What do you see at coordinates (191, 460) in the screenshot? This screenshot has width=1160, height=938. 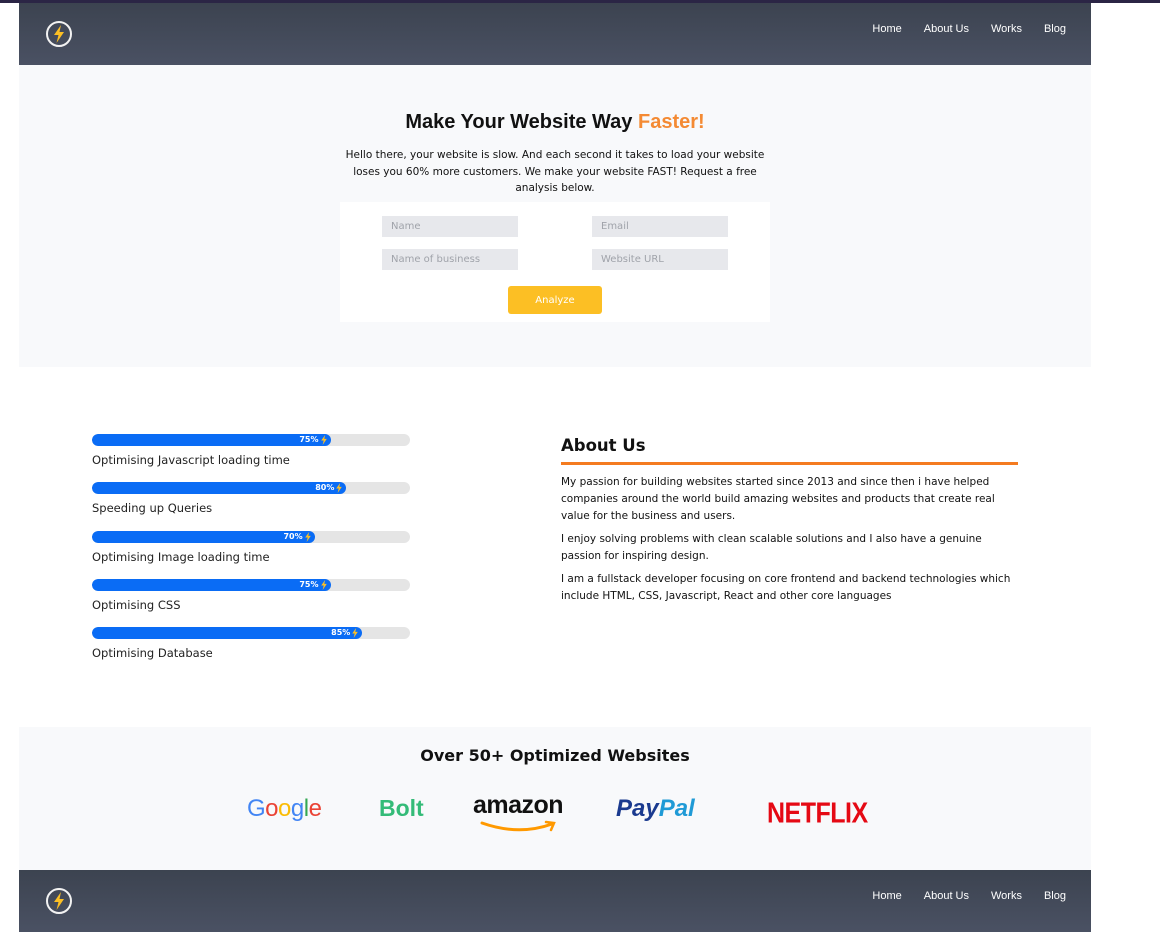 I see `skill-label: Optimising Javascript loading time` at bounding box center [191, 460].